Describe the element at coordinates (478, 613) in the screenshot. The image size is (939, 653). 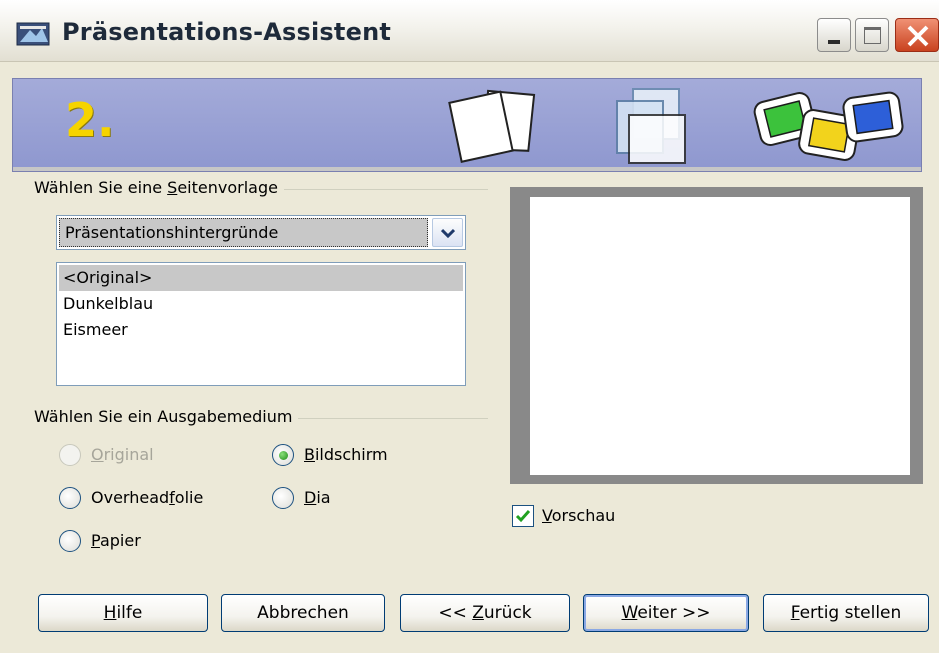
I see `button-label-accesskey: Z` at that location.